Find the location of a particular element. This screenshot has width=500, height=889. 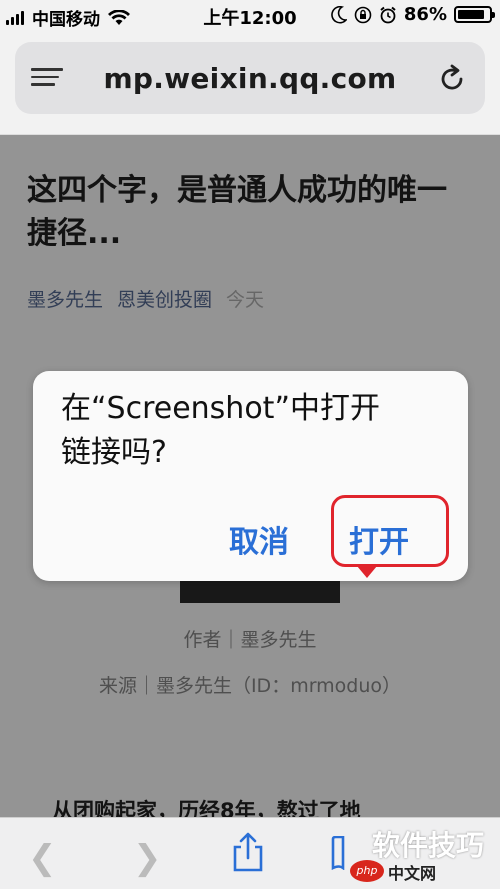

watermark-badge: php is located at coordinates (367, 871).